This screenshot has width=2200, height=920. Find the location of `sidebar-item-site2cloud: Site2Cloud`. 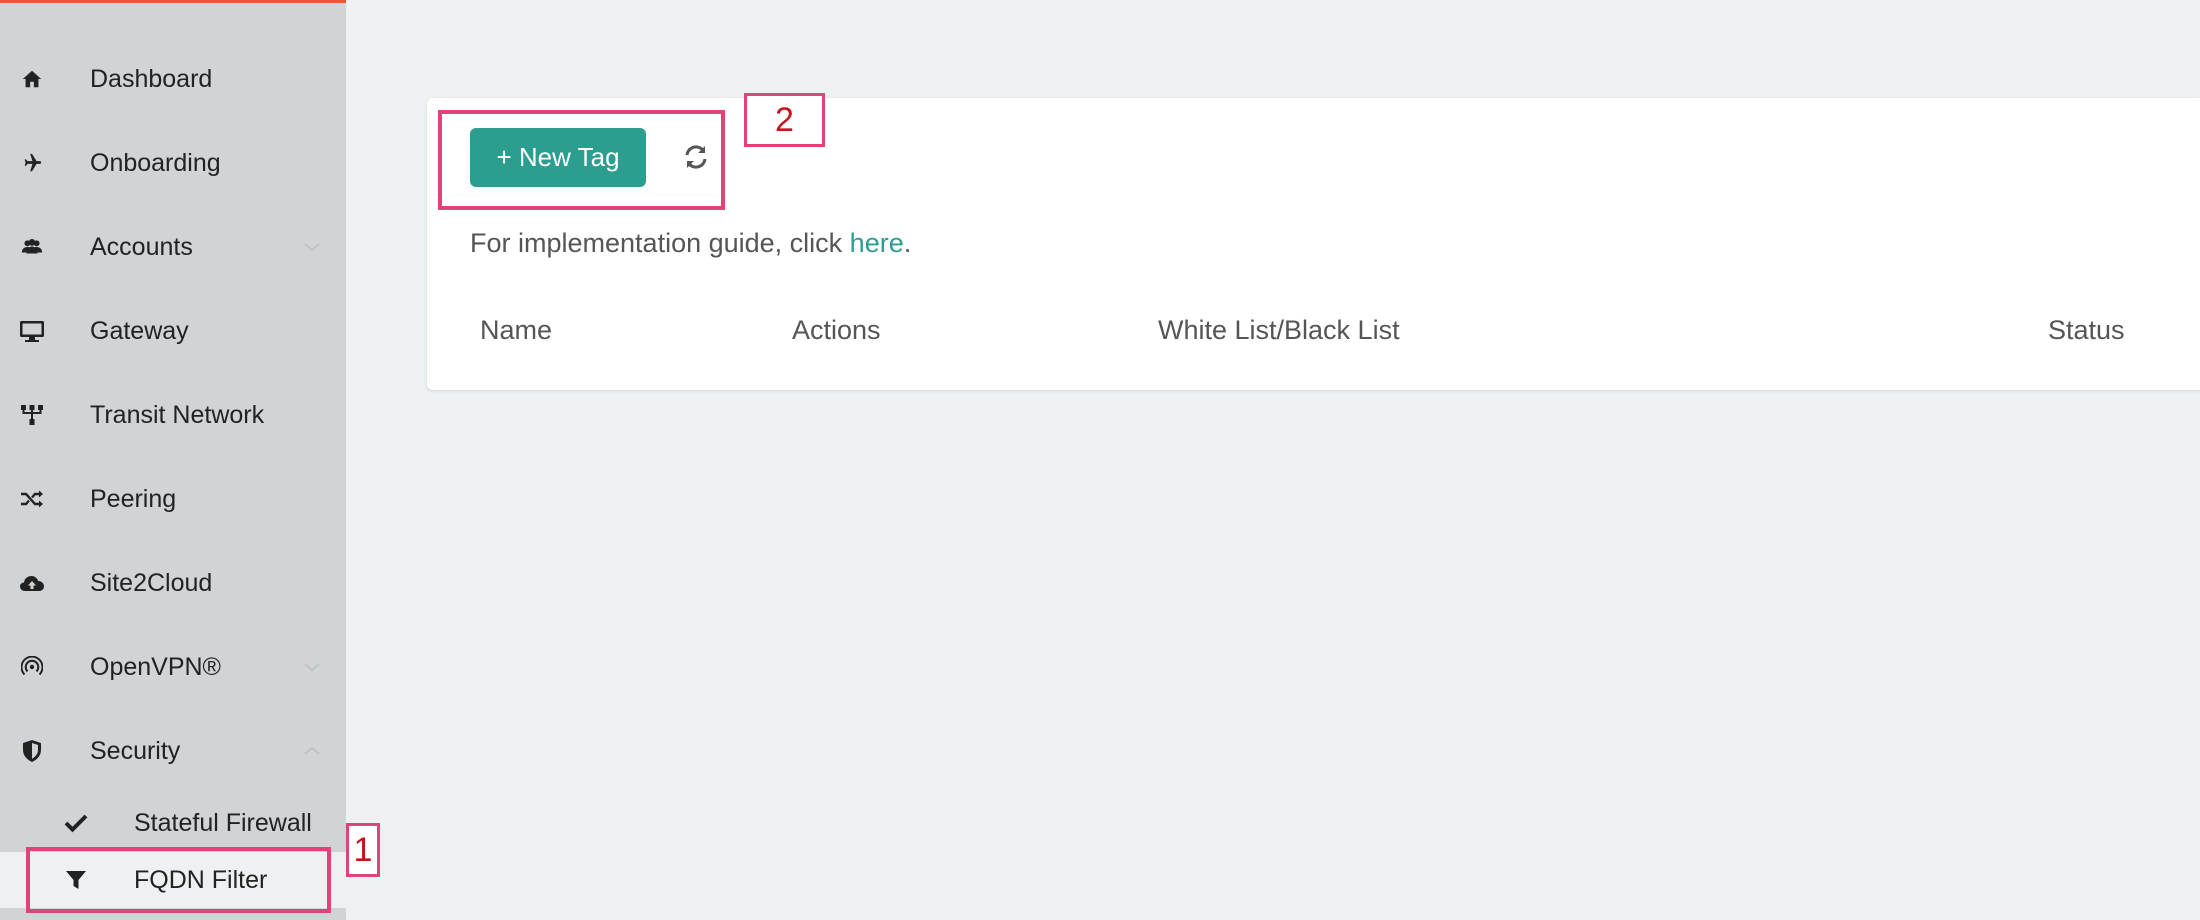

sidebar-item-site2cloud: Site2Cloud is located at coordinates (173, 583).